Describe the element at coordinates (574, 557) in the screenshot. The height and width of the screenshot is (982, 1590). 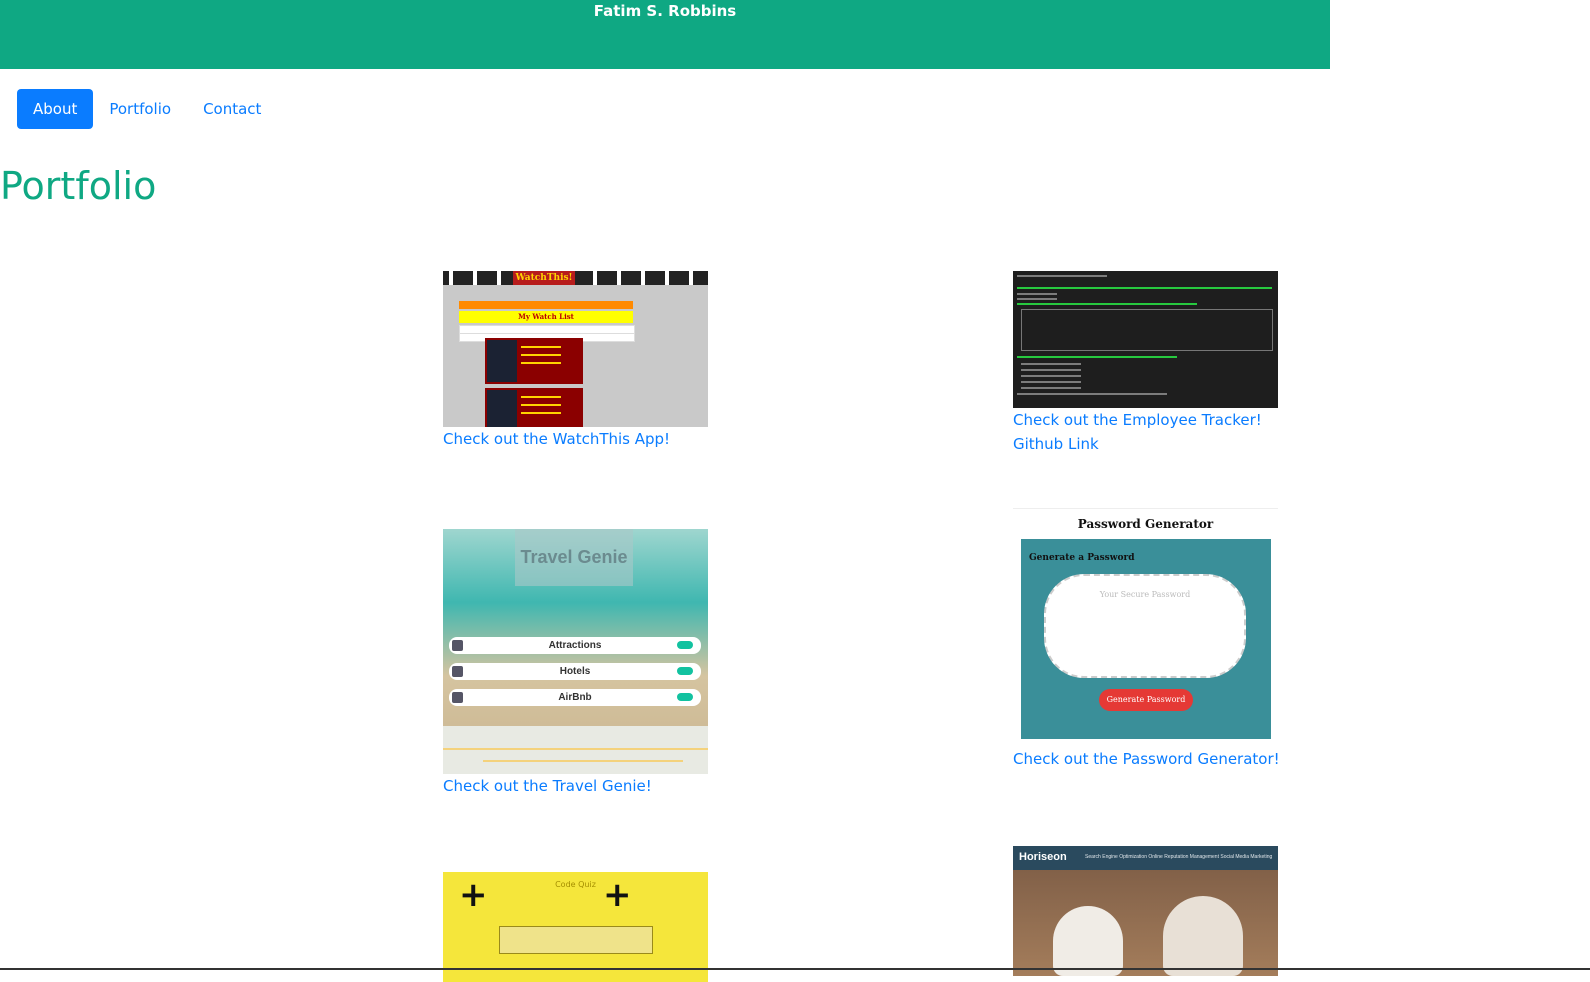
I see `travel-genie-logo: Travel Genie` at that location.